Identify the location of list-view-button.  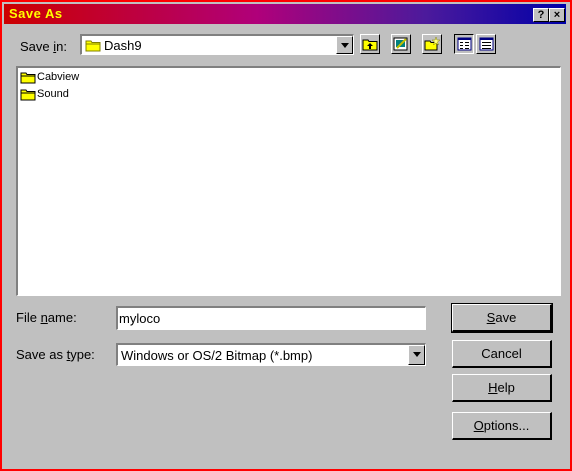
(464, 44).